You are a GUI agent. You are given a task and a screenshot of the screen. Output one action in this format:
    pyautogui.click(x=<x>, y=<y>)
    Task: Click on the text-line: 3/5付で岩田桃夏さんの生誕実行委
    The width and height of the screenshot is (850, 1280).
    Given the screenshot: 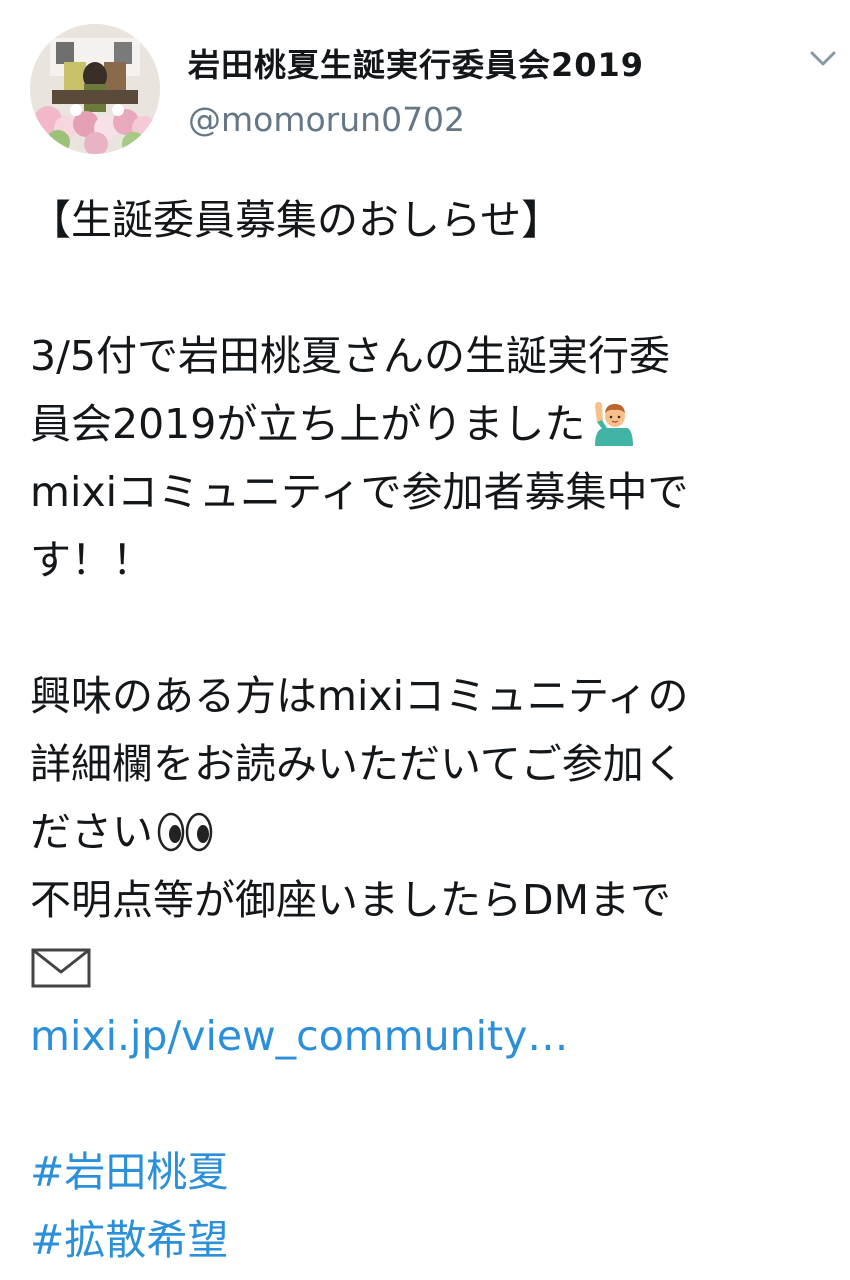 What is the action you would take?
    pyautogui.click(x=350, y=356)
    